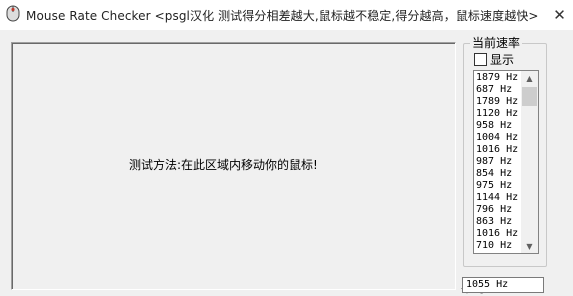  Describe the element at coordinates (498, 102) in the screenshot. I see `list-item: 1789 Hz` at that location.